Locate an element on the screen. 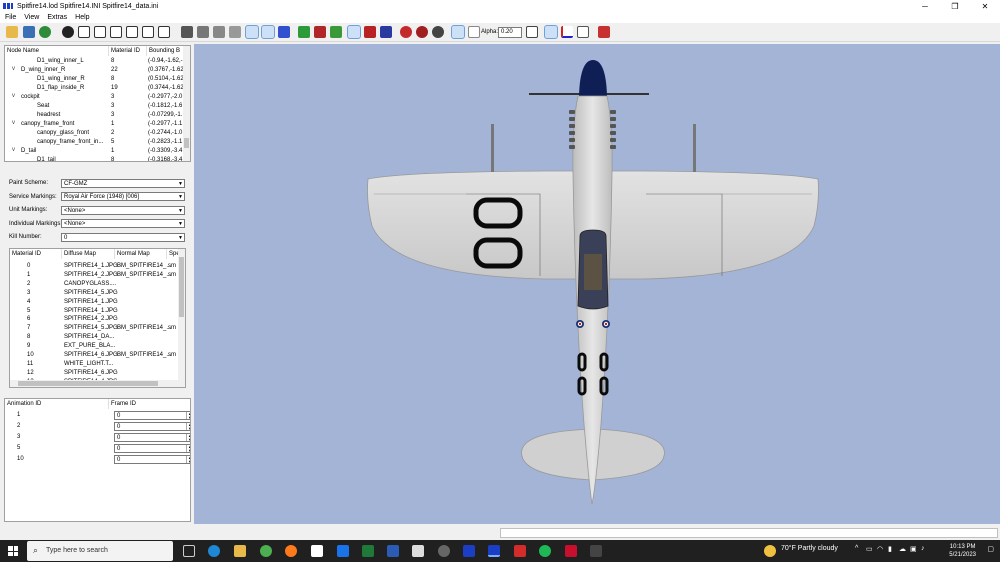 The image size is (1000, 562). grid-icon is located at coordinates (551, 32).